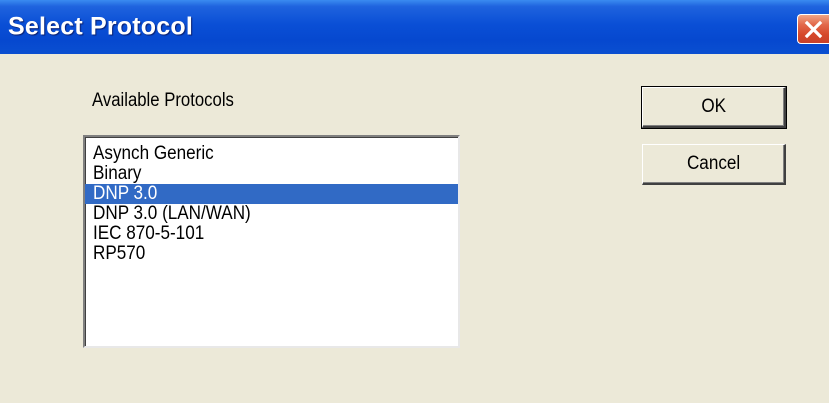 This screenshot has width=829, height=403. I want to click on protocol-item-label: RP570, so click(119, 253).